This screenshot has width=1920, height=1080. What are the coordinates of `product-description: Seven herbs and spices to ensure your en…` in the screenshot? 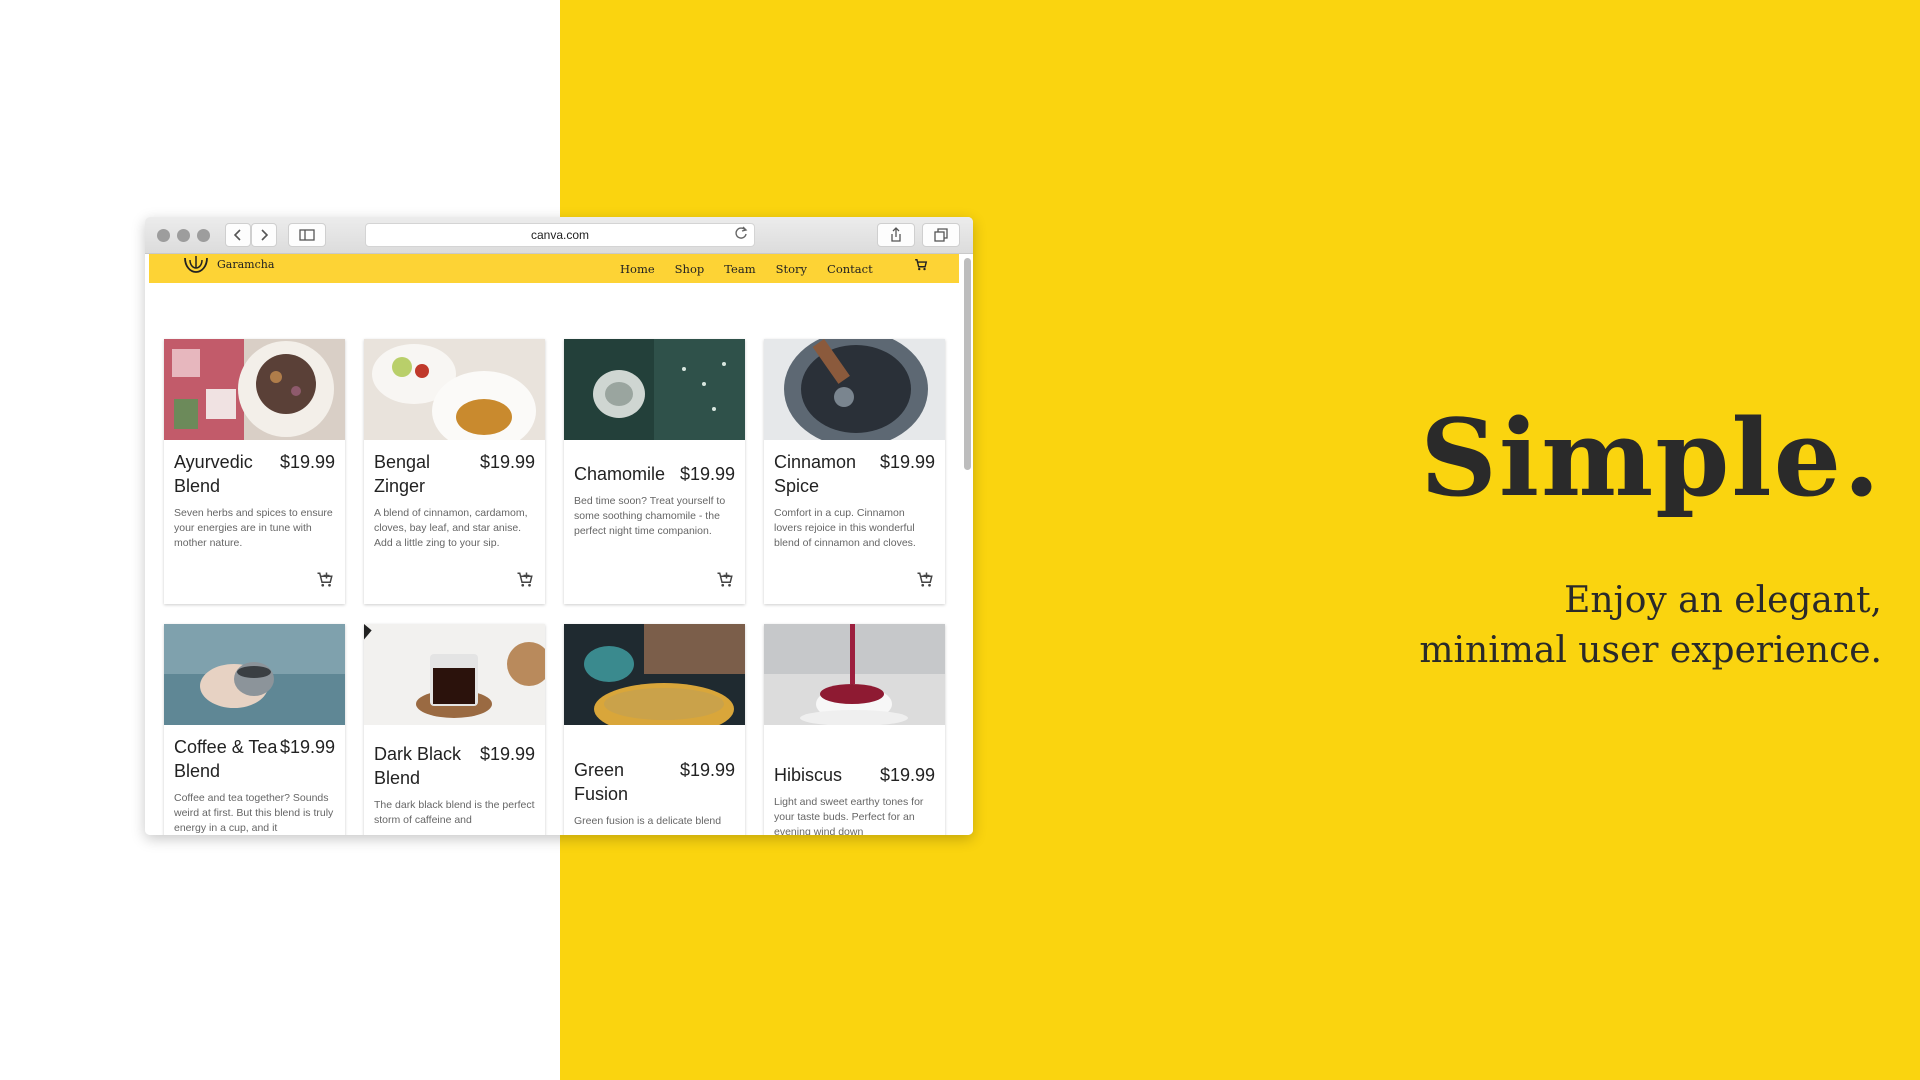 It's located at (253, 528).